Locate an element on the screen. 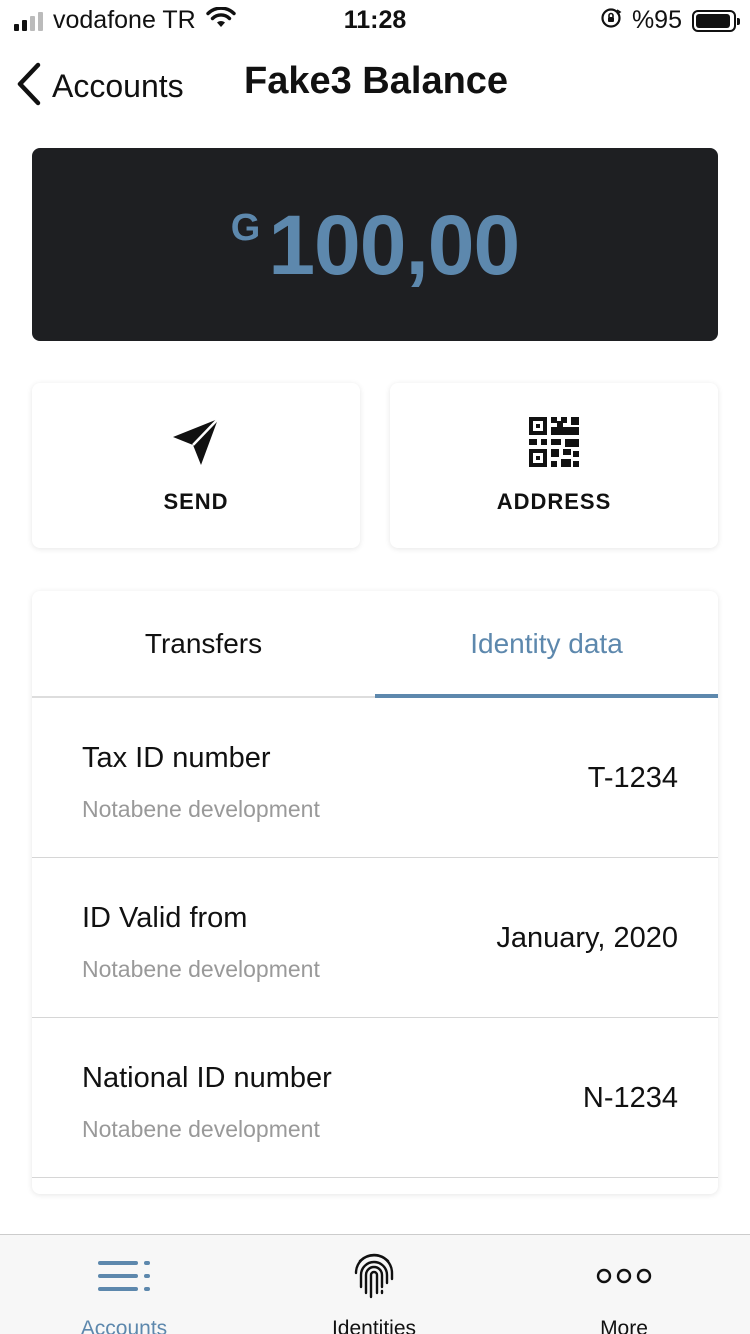 The width and height of the screenshot is (750, 1334). status-right: %95 is located at coordinates (670, 20).